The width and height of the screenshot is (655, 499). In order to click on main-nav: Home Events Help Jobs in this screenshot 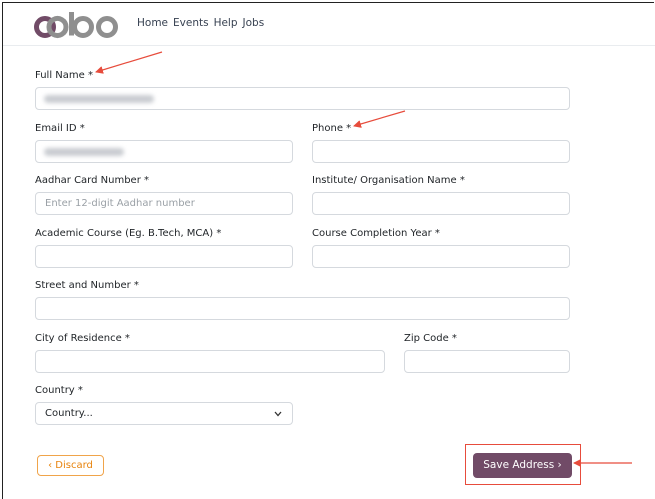, I will do `click(200, 23)`.